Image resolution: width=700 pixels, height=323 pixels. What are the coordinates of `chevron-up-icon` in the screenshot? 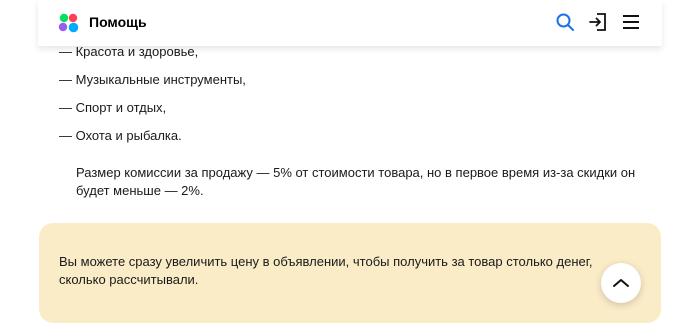 It's located at (621, 283).